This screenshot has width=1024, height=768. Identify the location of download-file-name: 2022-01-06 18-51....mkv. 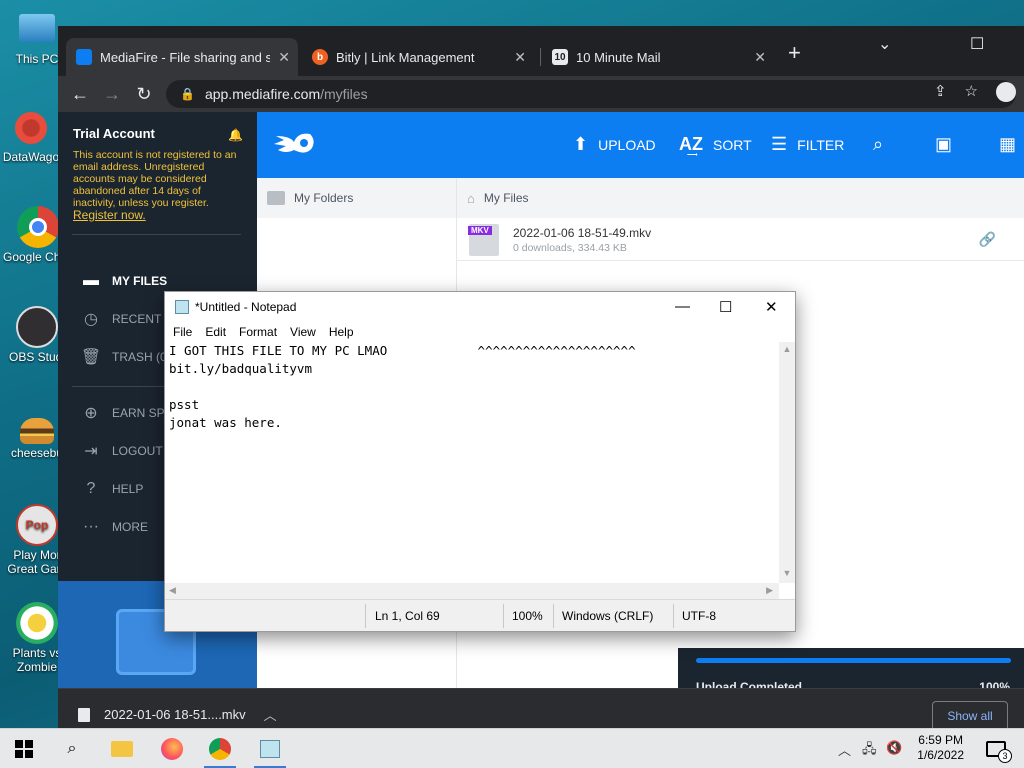
(175, 714).